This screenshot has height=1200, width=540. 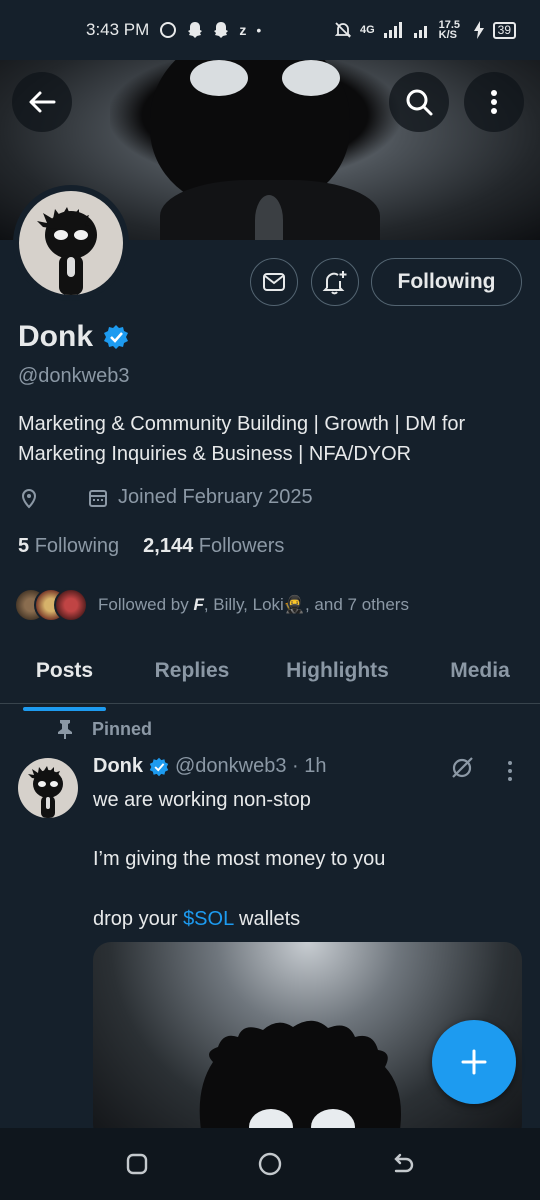 I want to click on mute-icon, so click(x=343, y=30).